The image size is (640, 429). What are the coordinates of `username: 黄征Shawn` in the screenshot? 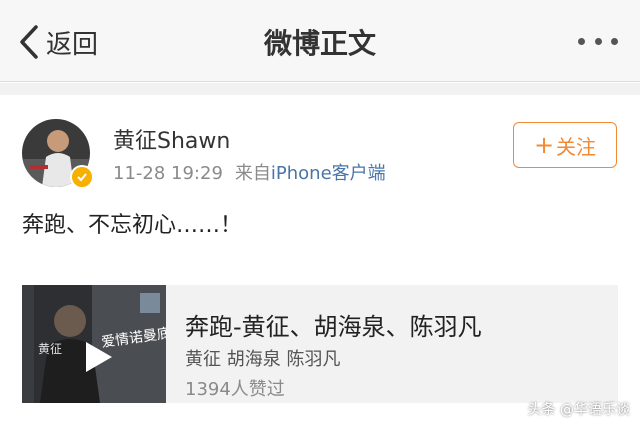 It's located at (171, 139).